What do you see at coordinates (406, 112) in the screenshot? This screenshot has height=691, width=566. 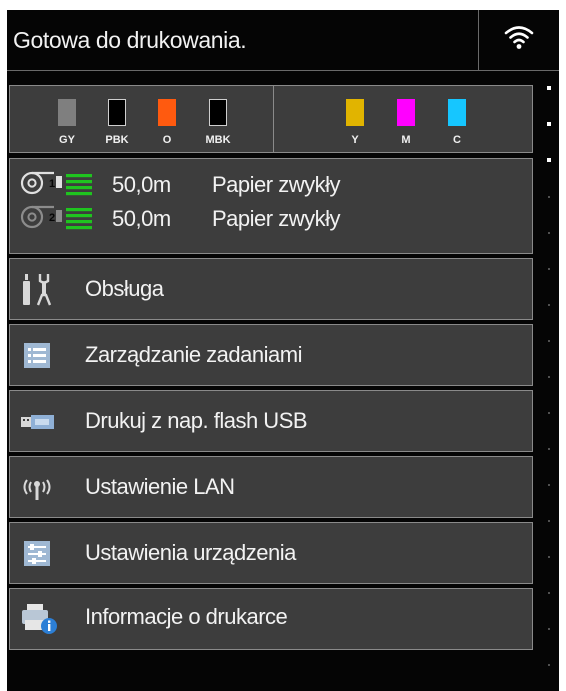 I see `ink-swatch-m` at bounding box center [406, 112].